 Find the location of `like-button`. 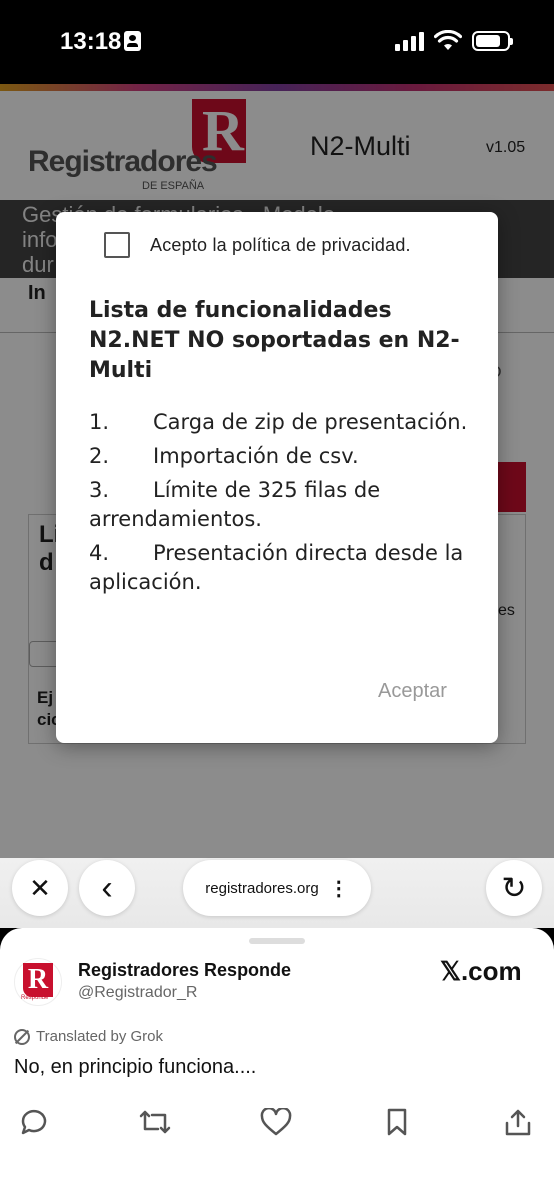

like-button is located at coordinates (276, 1122).